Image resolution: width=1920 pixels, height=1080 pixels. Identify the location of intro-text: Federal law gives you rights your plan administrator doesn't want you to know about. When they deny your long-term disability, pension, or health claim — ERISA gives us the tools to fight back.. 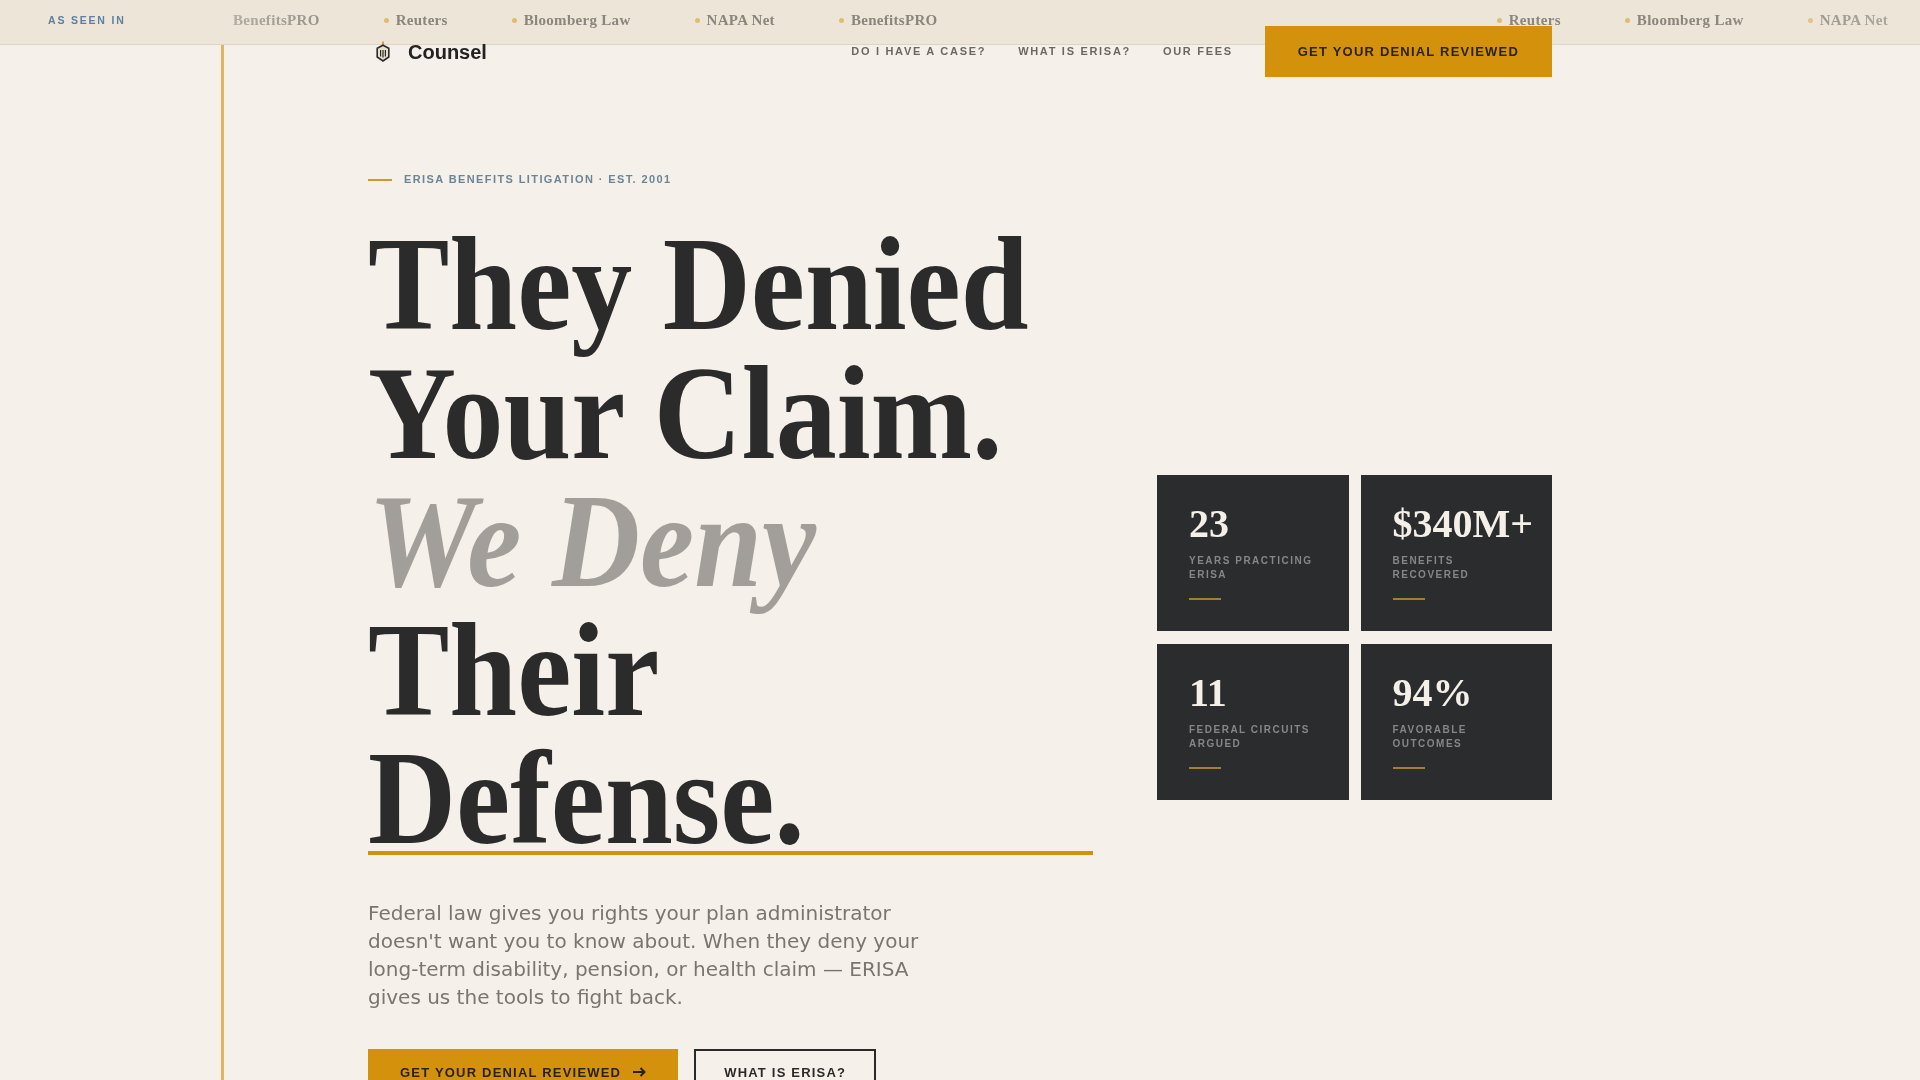
(644, 955).